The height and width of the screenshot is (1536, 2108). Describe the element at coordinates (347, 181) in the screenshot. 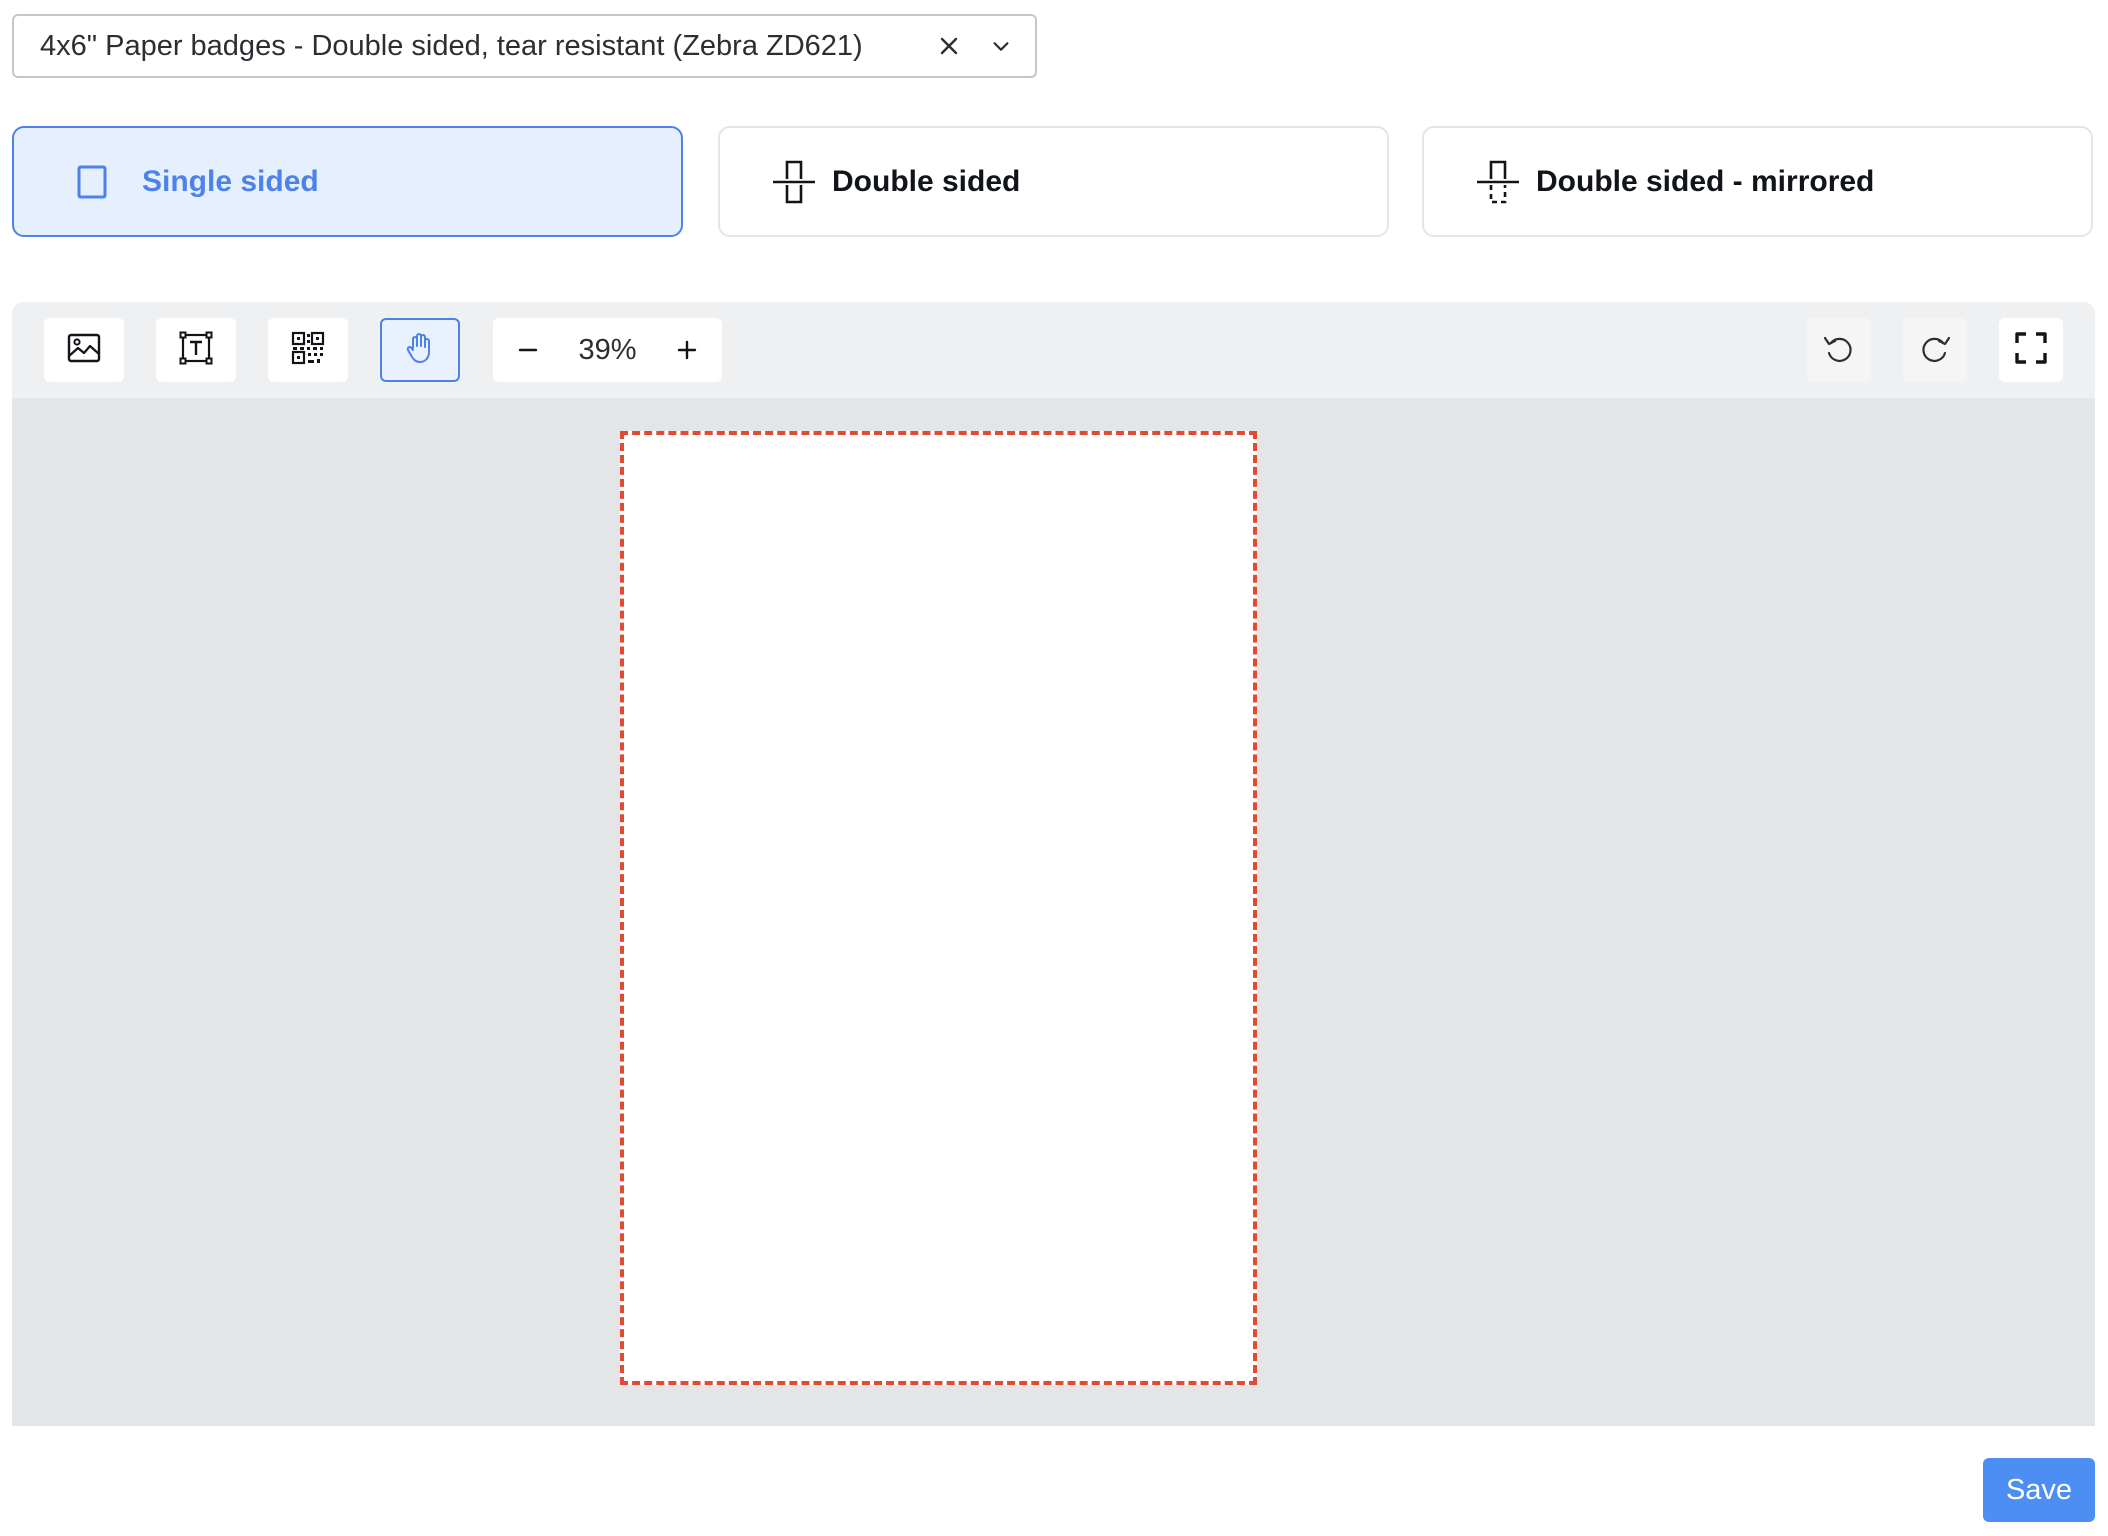

I see `mode-single-sided: Single sided` at that location.